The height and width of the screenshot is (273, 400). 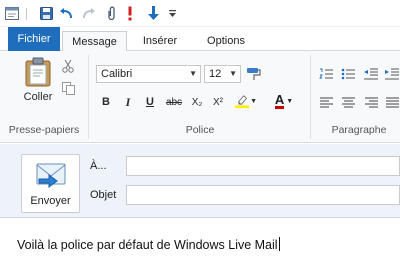 What do you see at coordinates (34, 39) in the screenshot?
I see `tab-file: Fichier` at bounding box center [34, 39].